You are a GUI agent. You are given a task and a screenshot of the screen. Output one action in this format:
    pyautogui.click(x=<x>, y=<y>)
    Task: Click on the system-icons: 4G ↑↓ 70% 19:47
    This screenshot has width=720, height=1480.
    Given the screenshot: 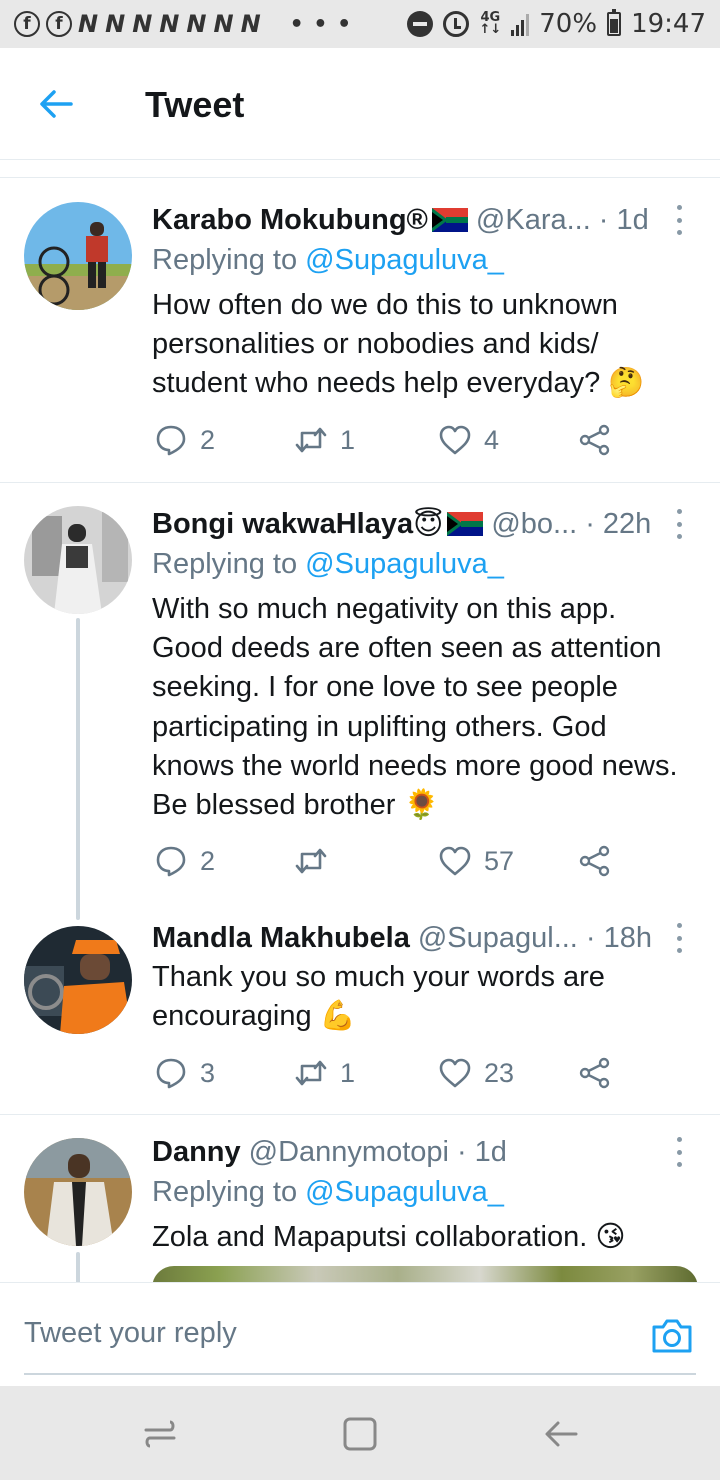 What is the action you would take?
    pyautogui.click(x=556, y=24)
    